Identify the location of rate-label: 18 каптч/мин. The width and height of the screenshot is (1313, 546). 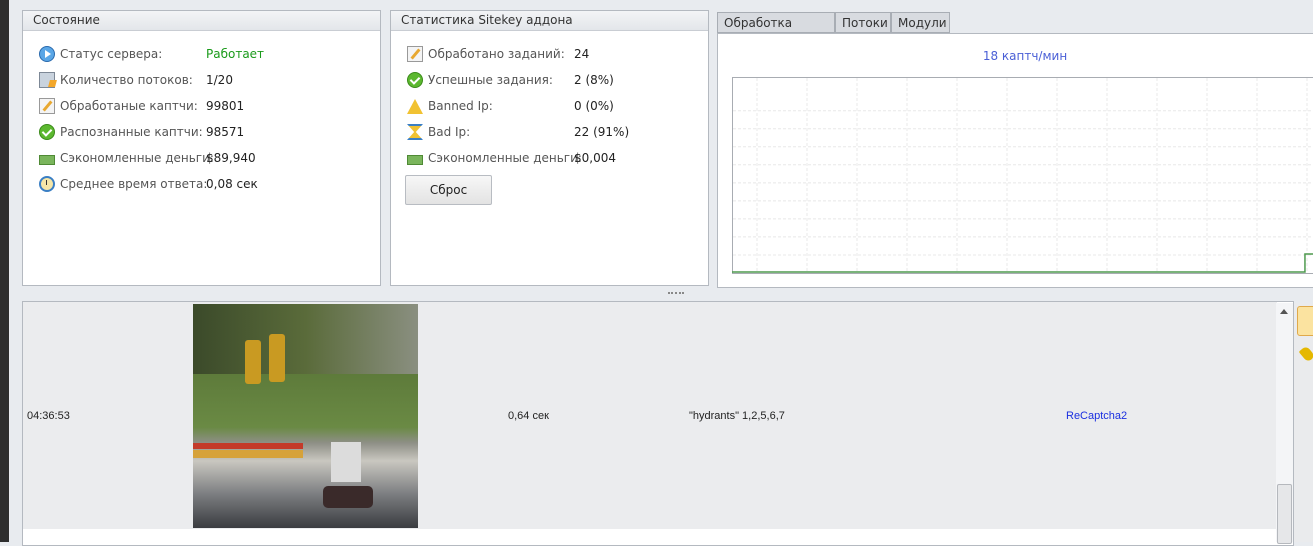
(1015, 56).